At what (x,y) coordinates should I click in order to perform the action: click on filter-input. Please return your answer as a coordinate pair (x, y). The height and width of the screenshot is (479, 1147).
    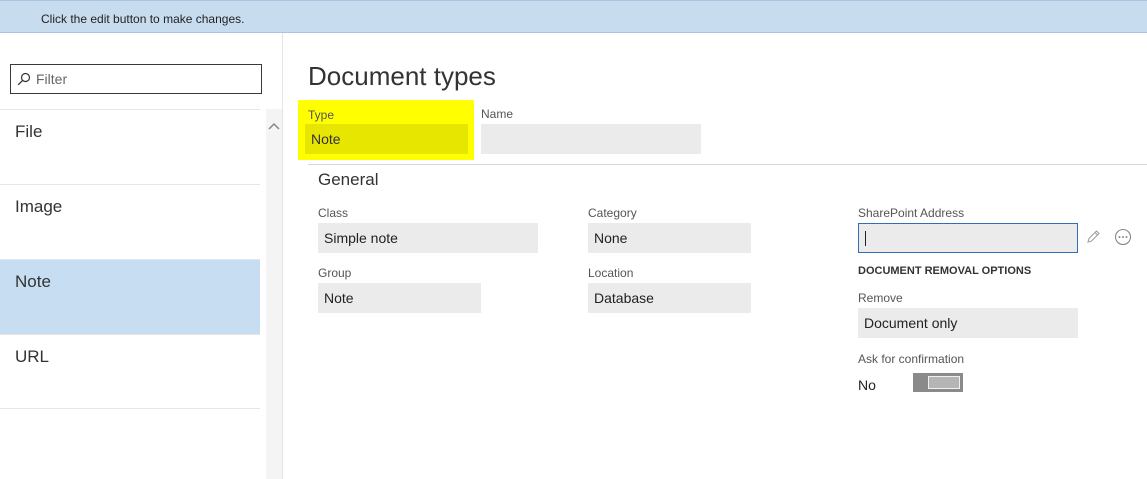
    Looking at the image, I should click on (146, 79).